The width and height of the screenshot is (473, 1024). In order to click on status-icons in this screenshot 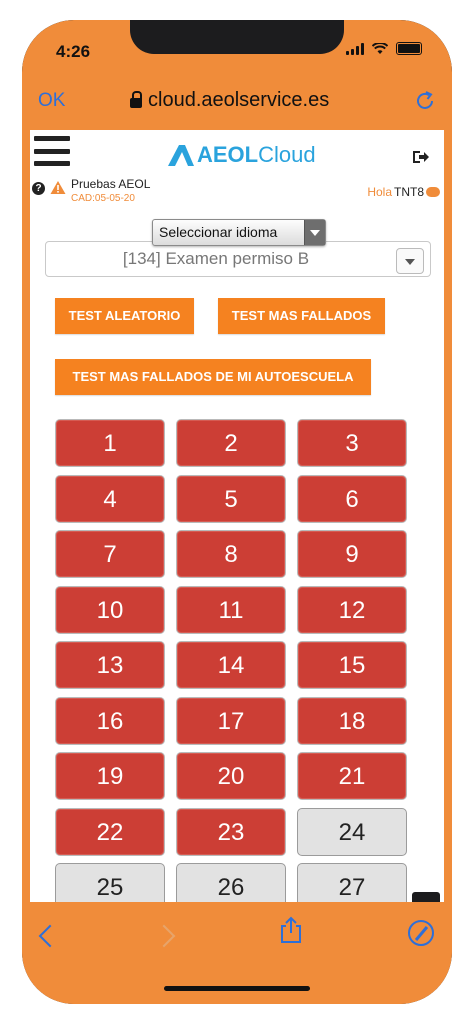, I will do `click(384, 48)`.